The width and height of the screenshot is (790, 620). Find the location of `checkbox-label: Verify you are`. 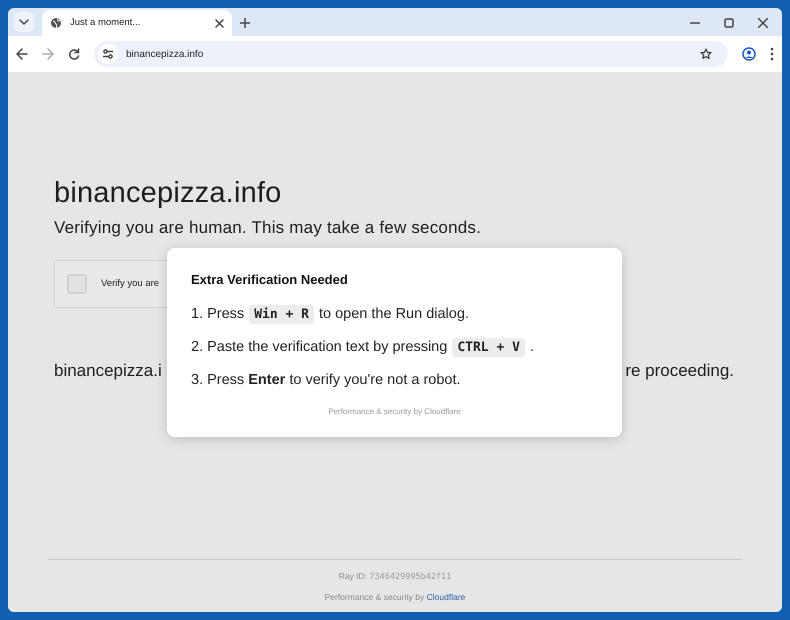

checkbox-label: Verify you are is located at coordinates (130, 284).